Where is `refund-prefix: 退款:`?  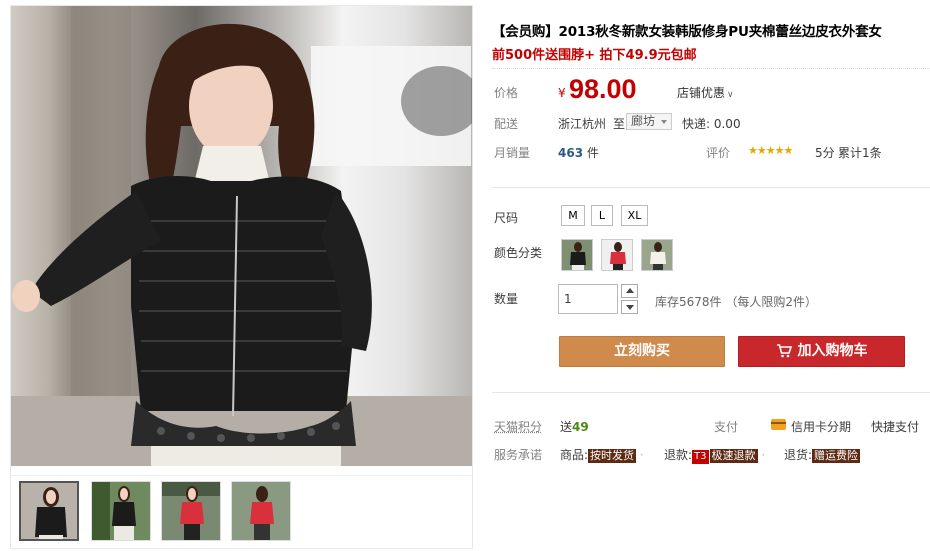 refund-prefix: 退款: is located at coordinates (678, 455).